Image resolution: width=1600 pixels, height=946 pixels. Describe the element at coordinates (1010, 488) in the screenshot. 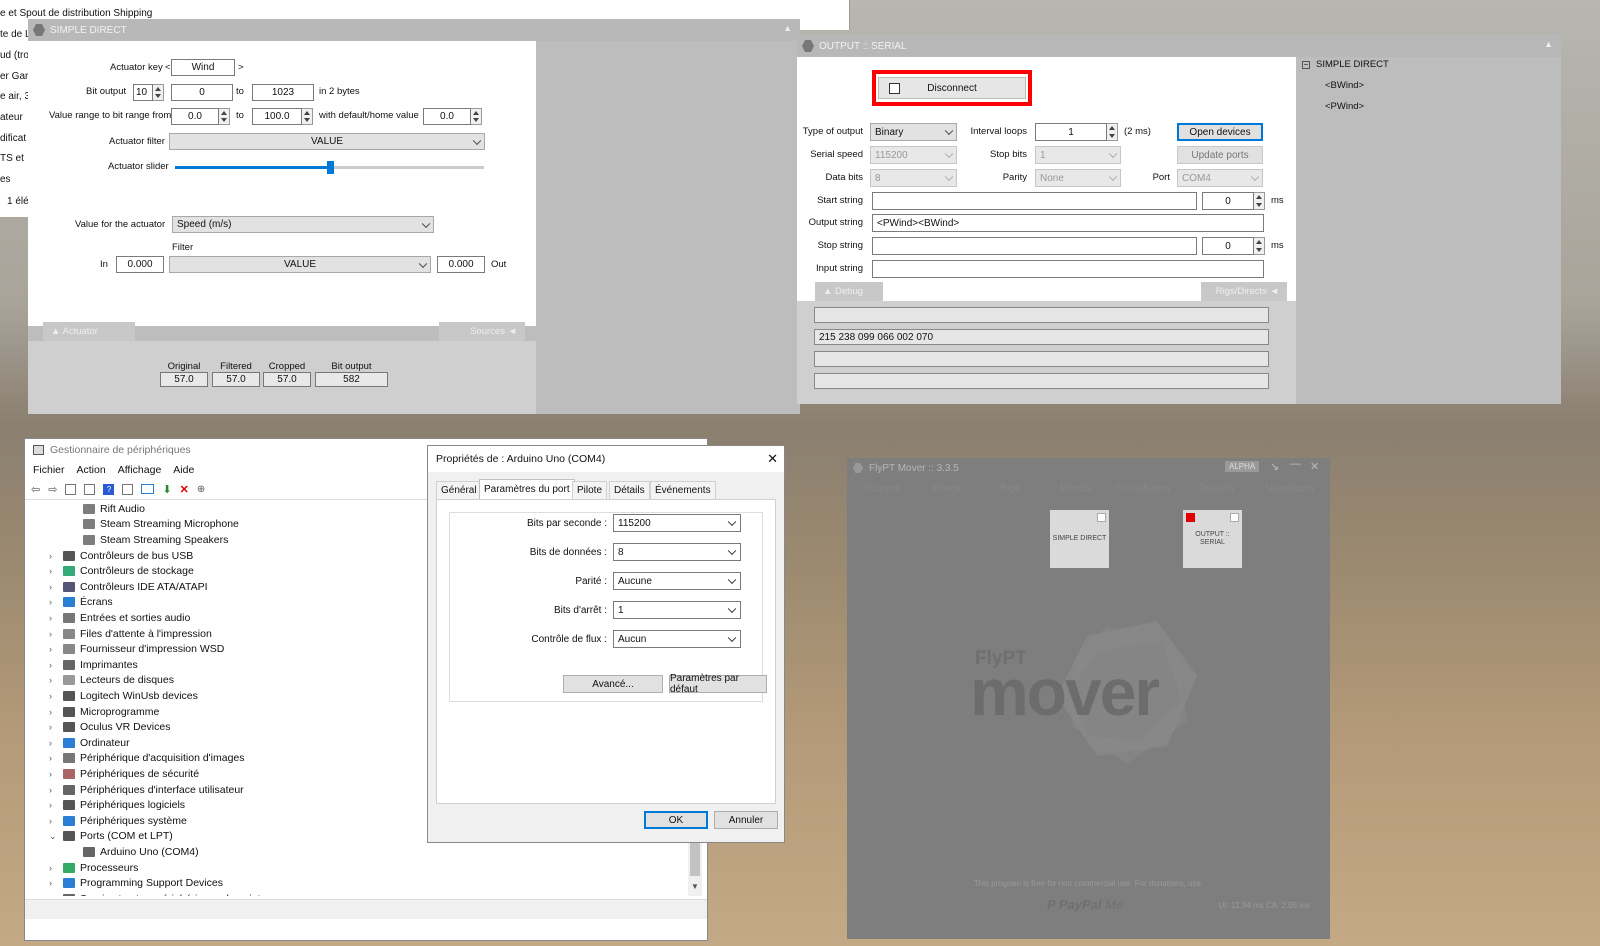

I see `tab-rigs: Rigs` at that location.